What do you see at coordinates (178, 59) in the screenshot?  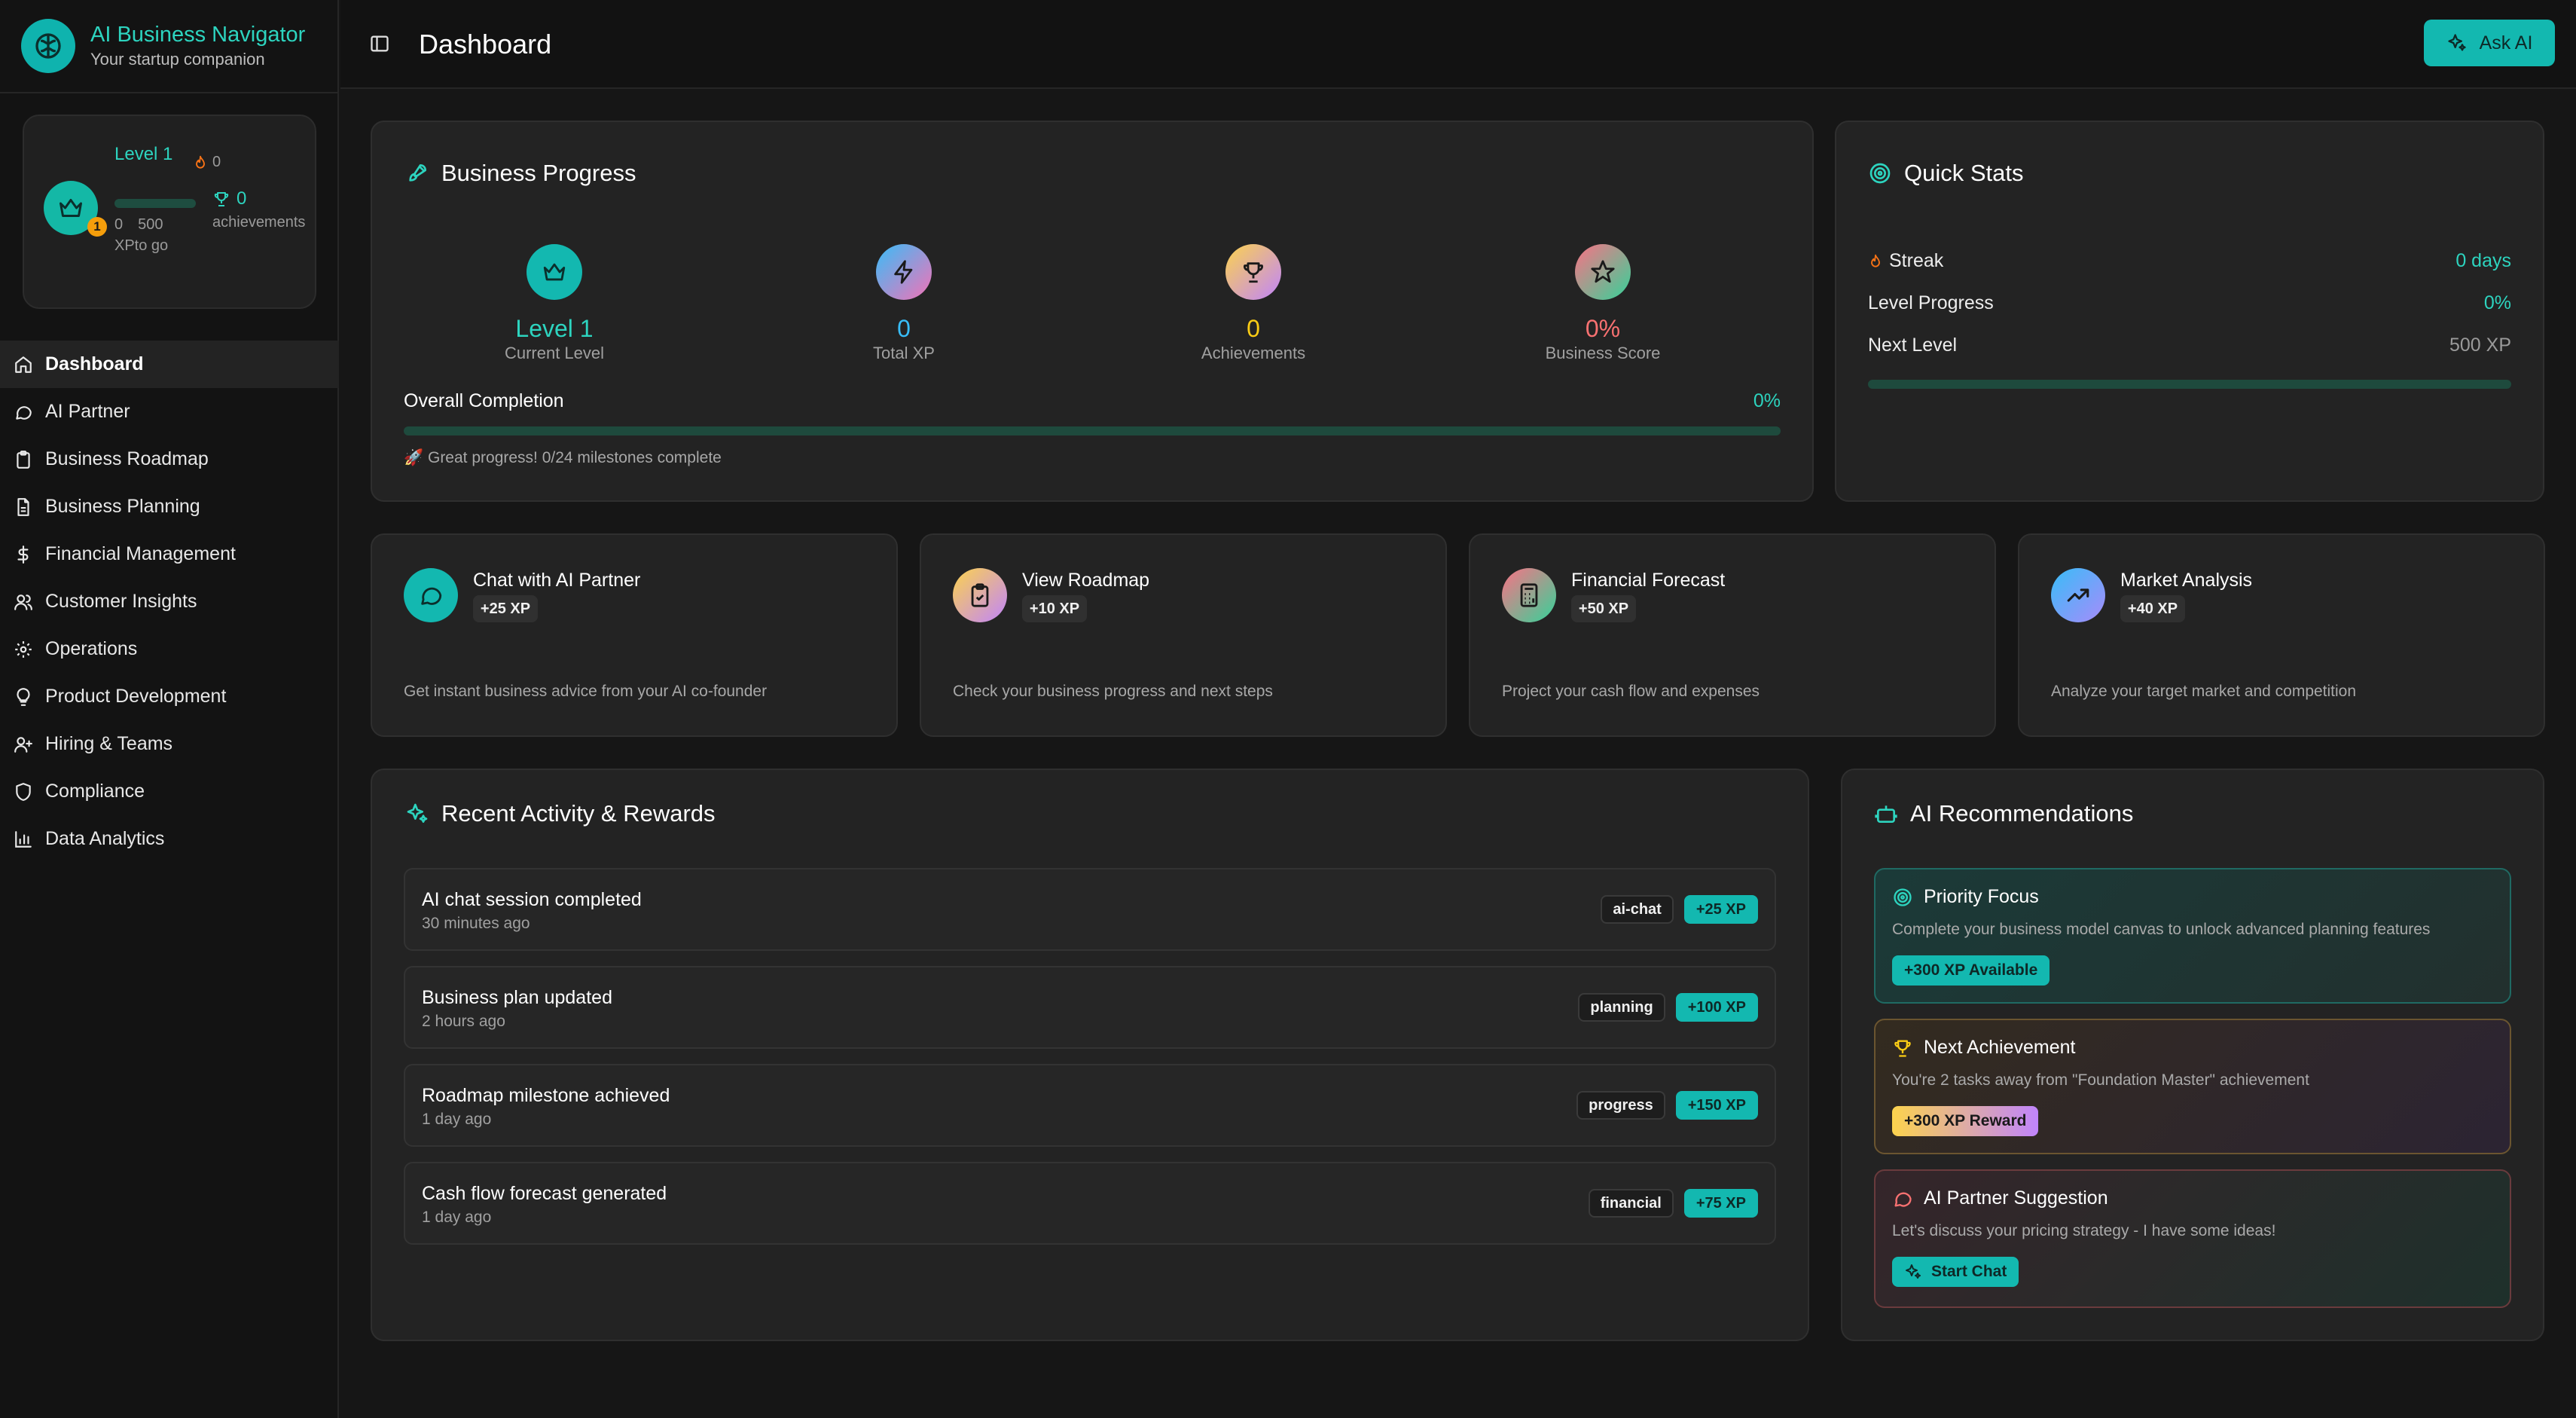 I see `brand-subtitle: Your startup companion` at bounding box center [178, 59].